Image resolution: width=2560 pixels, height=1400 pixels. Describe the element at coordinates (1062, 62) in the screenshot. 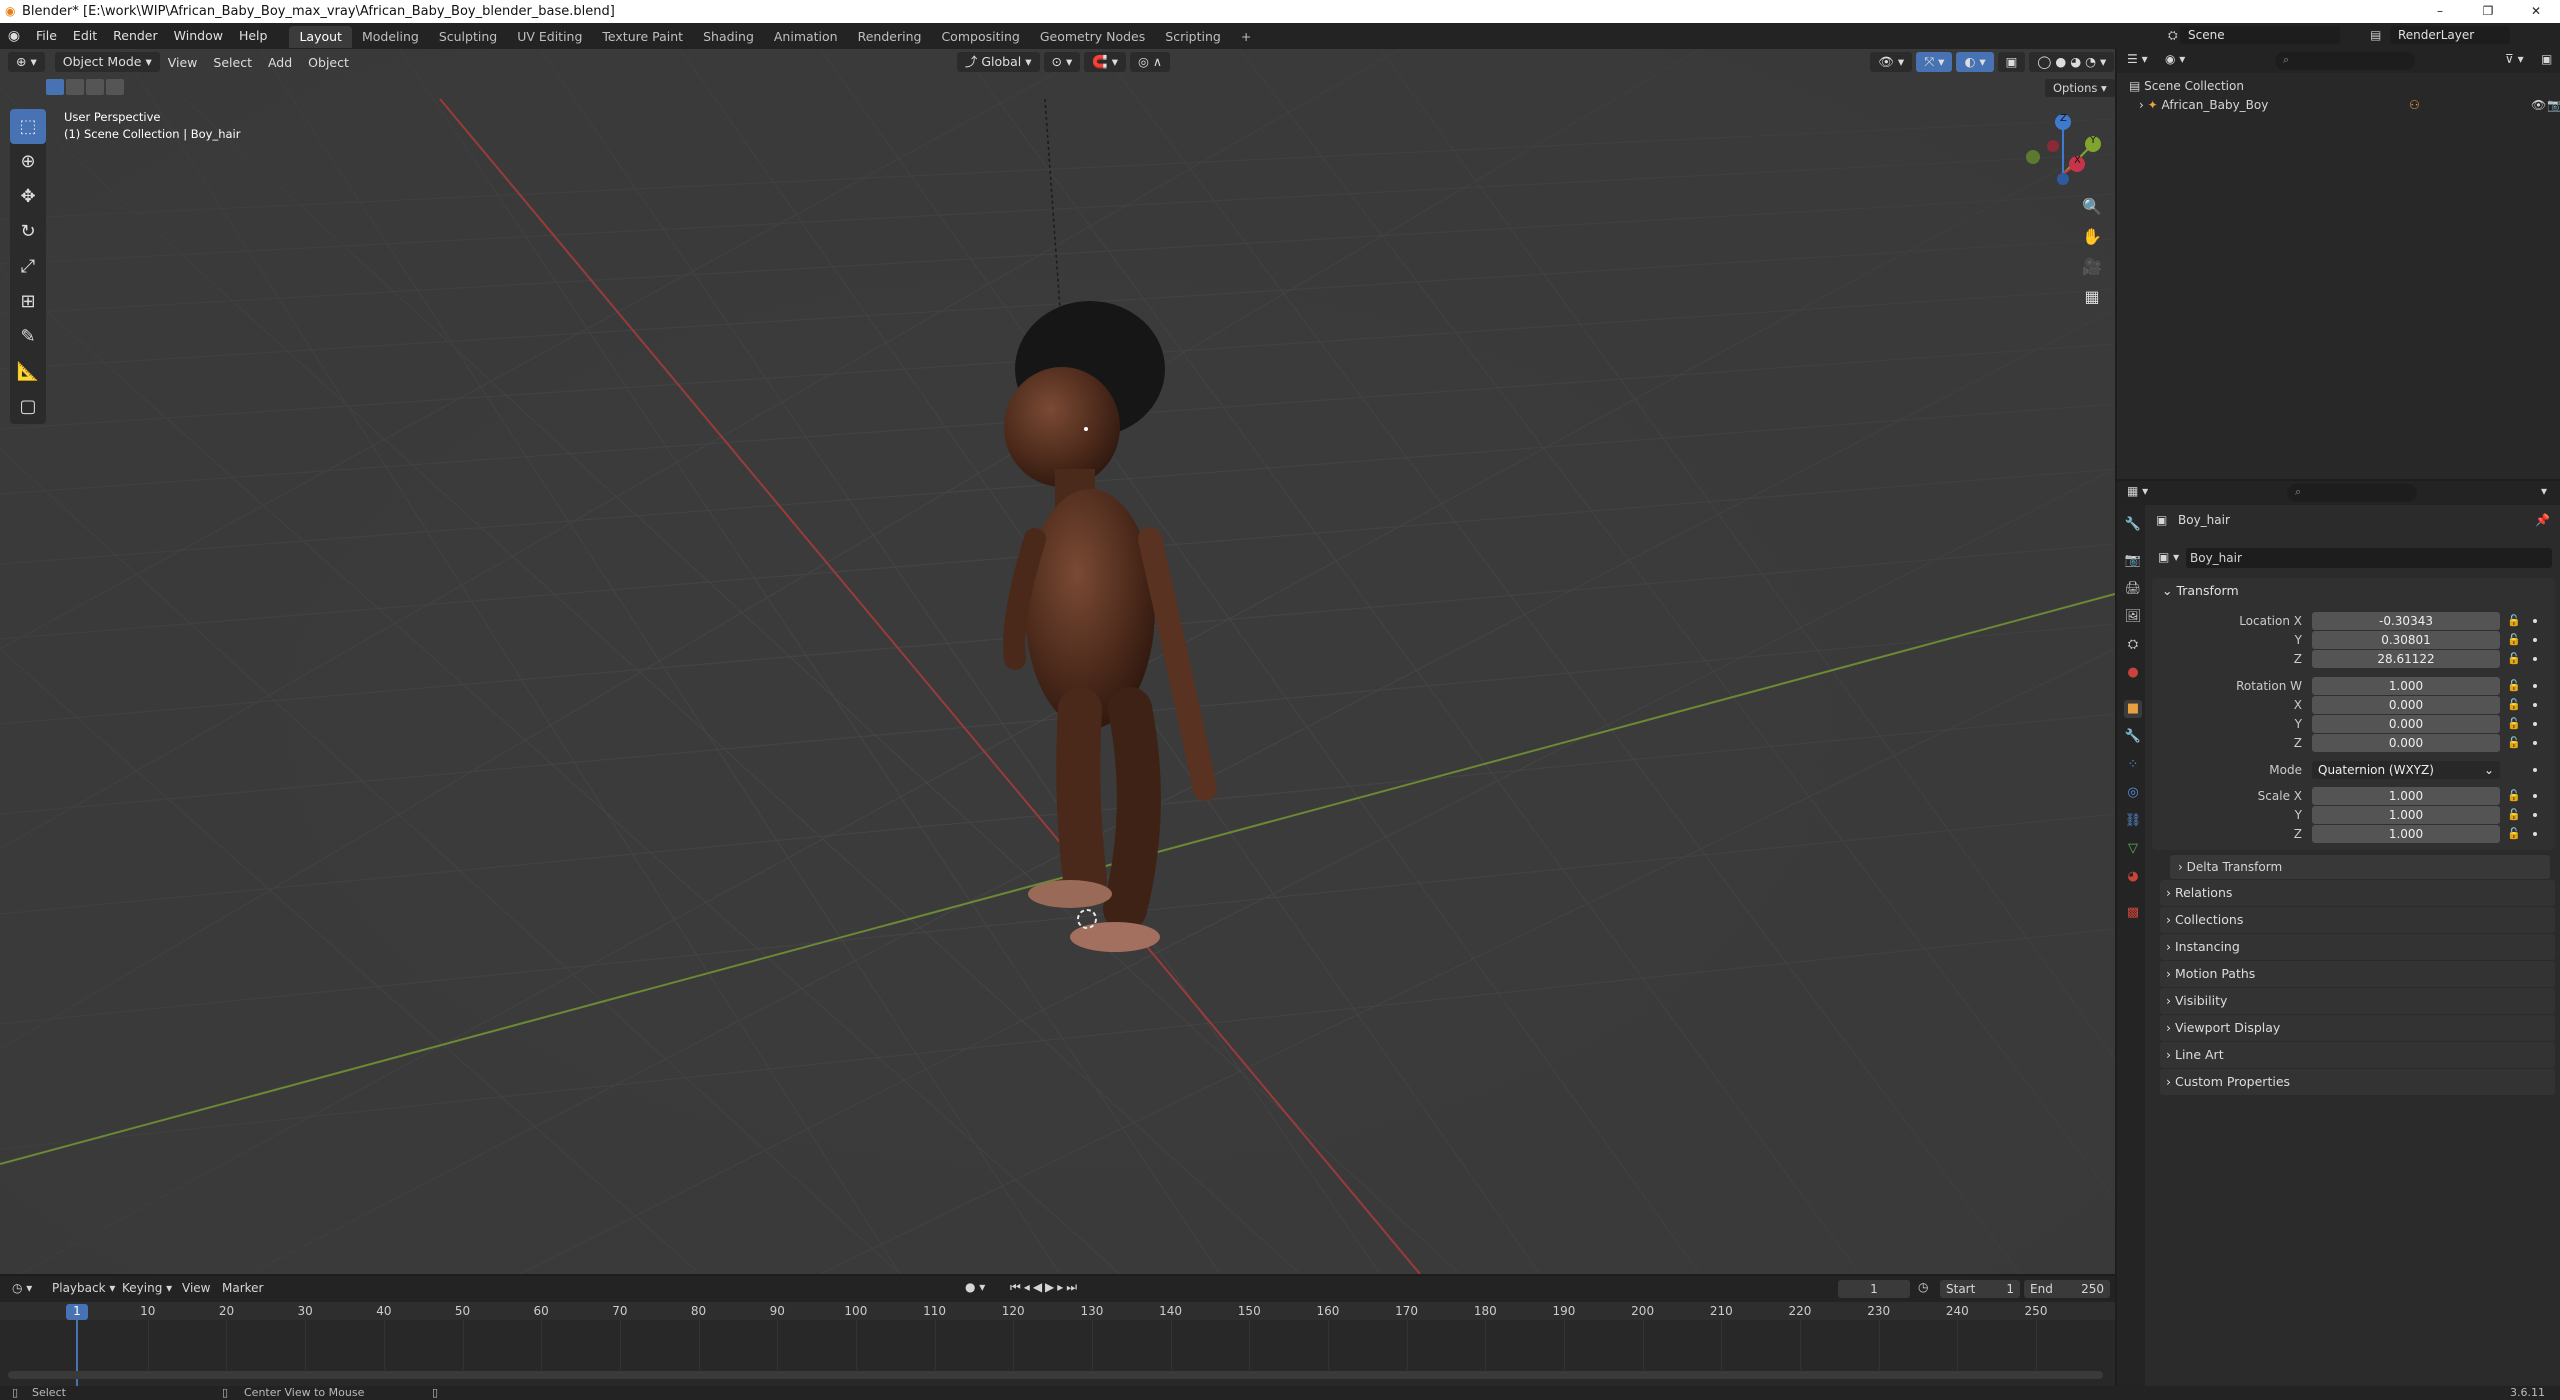

I see `pivot-dropdown: ⊙ ▾` at that location.